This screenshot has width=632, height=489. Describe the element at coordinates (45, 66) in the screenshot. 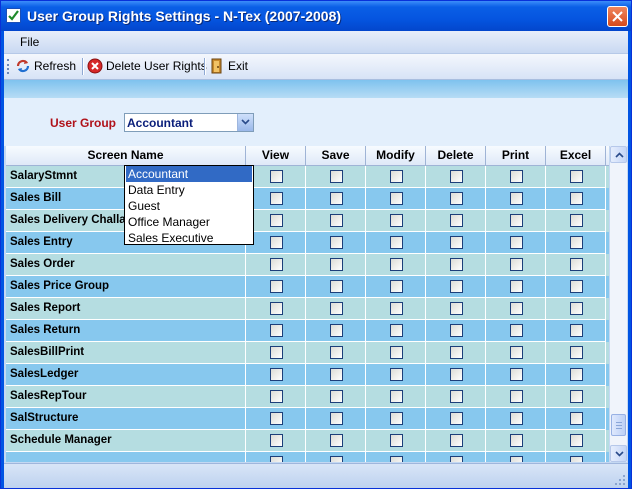

I see `refresh-button: Refresh` at that location.